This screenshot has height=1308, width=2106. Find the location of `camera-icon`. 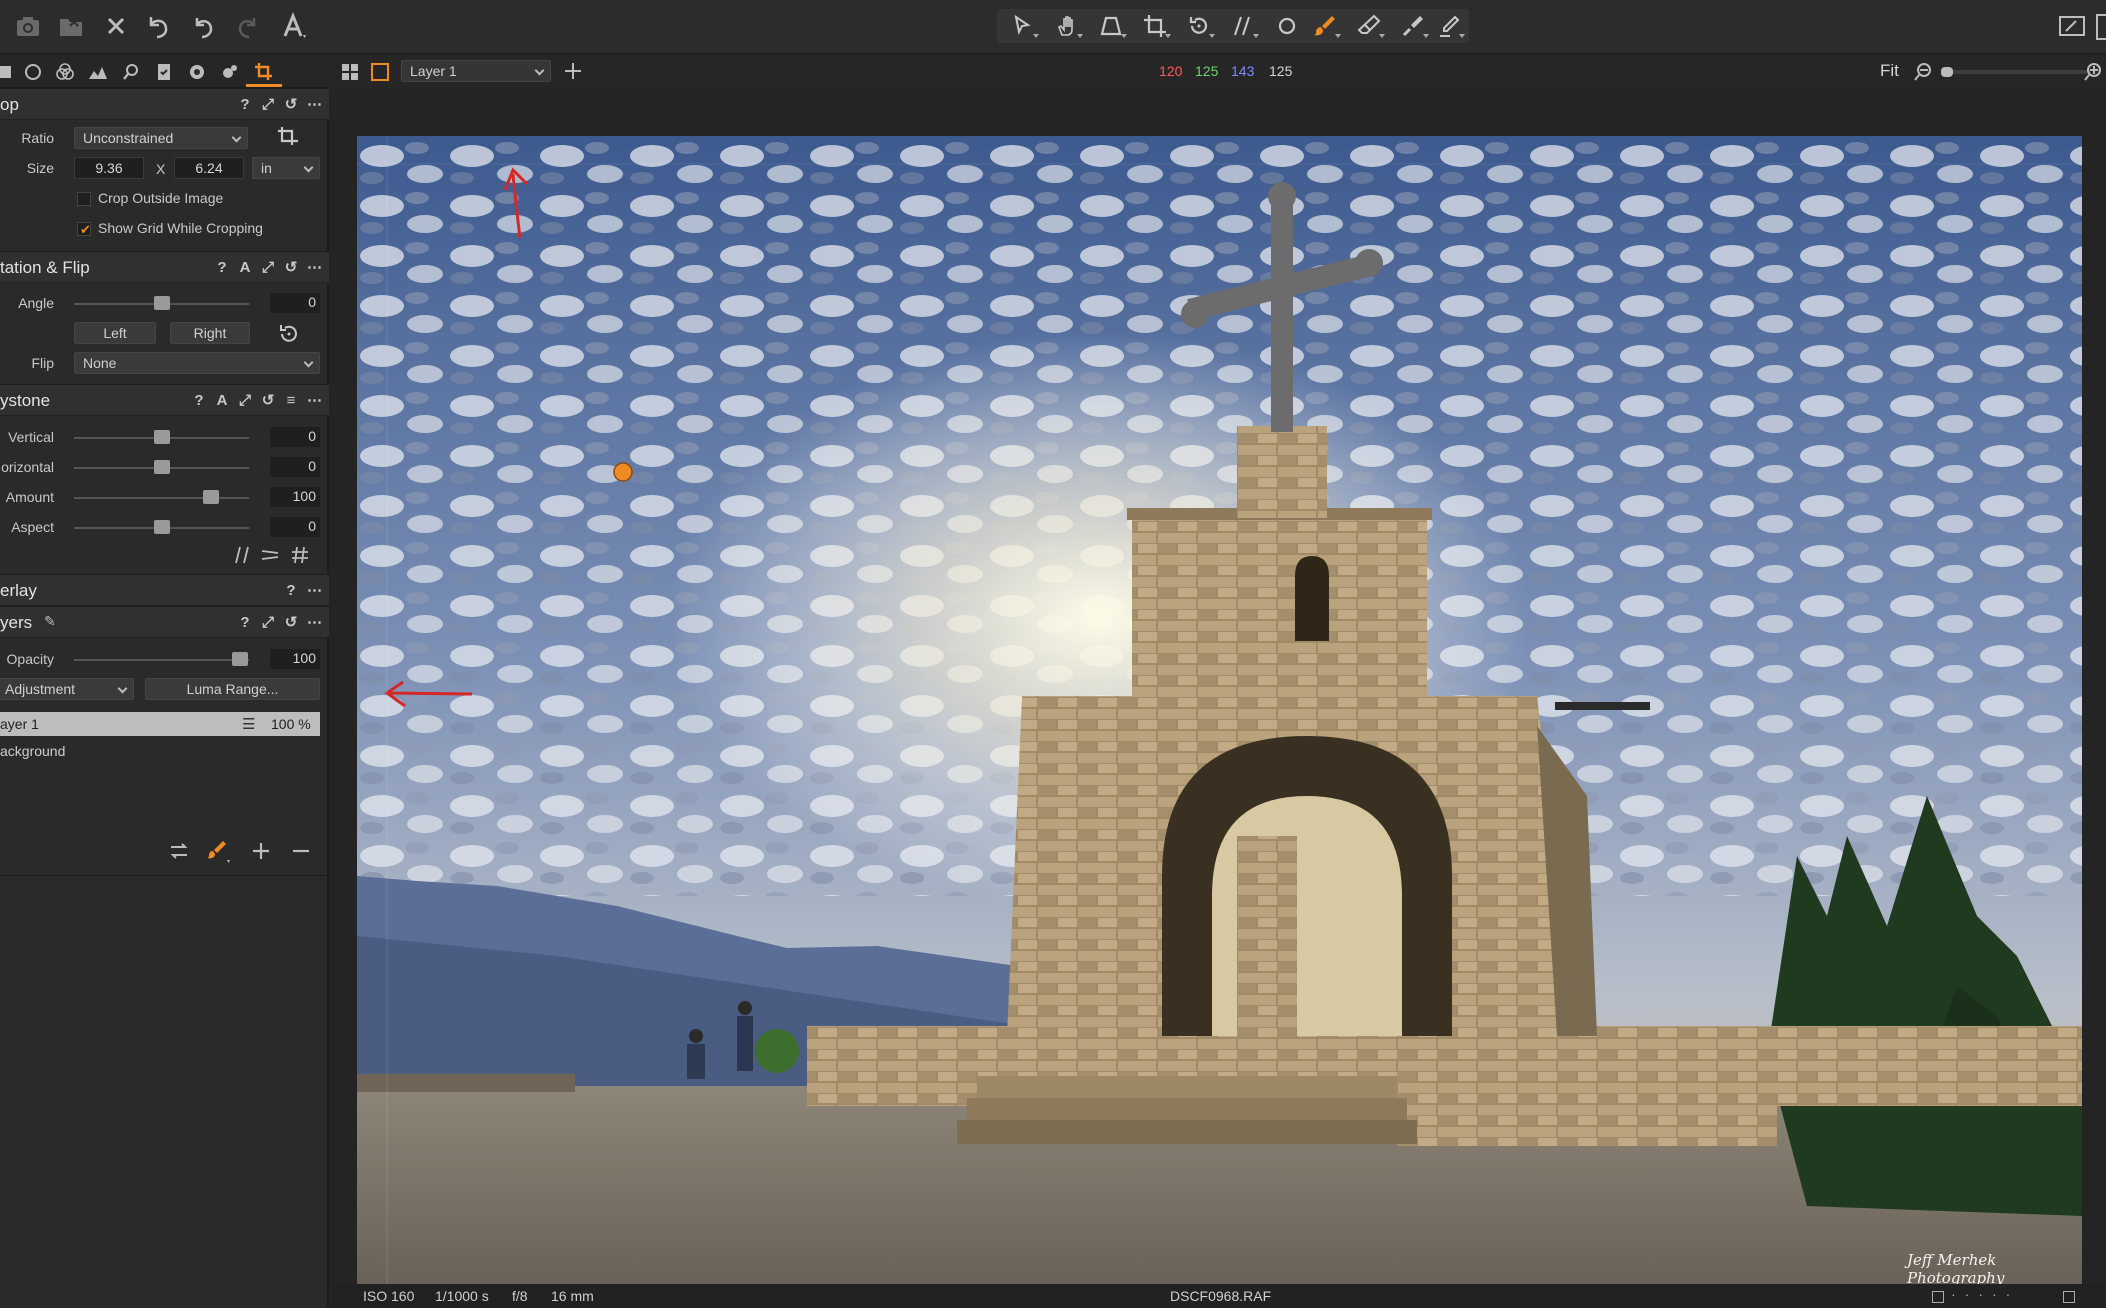

camera-icon is located at coordinates (28, 26).